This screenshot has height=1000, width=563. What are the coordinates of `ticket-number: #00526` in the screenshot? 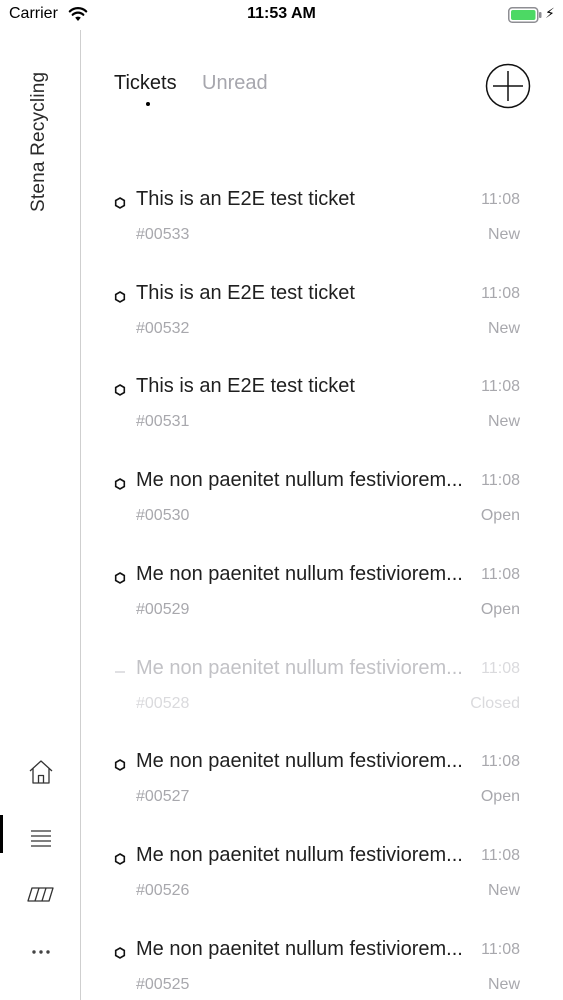 It's located at (163, 890).